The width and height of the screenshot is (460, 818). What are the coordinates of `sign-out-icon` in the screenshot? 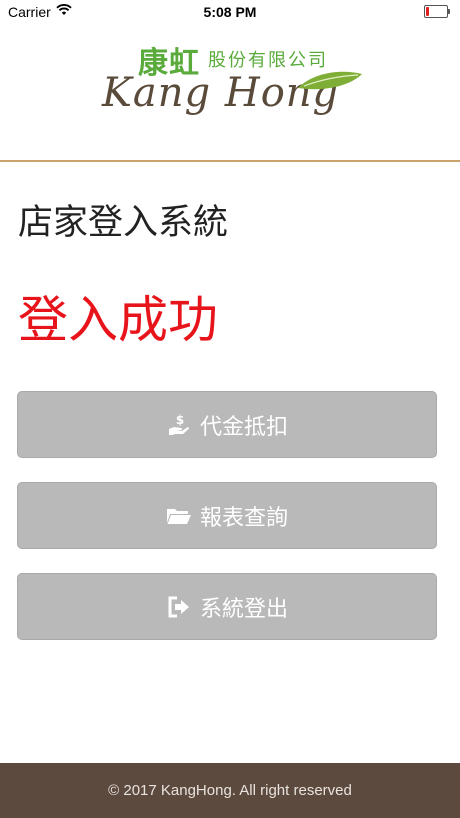 It's located at (179, 607).